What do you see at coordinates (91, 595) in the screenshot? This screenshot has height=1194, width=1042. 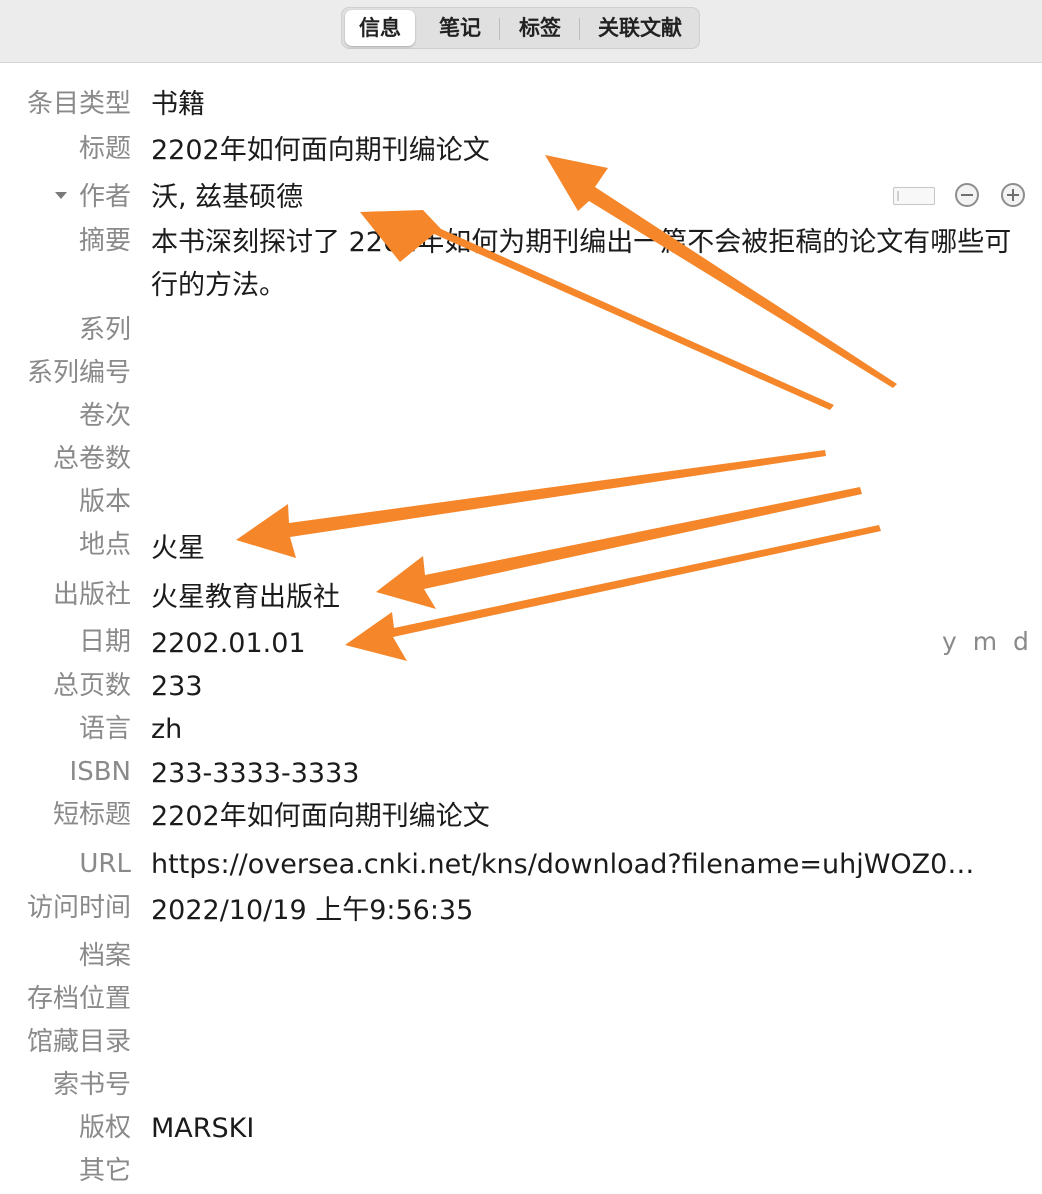 I see `label-publisher: 出版社` at bounding box center [91, 595].